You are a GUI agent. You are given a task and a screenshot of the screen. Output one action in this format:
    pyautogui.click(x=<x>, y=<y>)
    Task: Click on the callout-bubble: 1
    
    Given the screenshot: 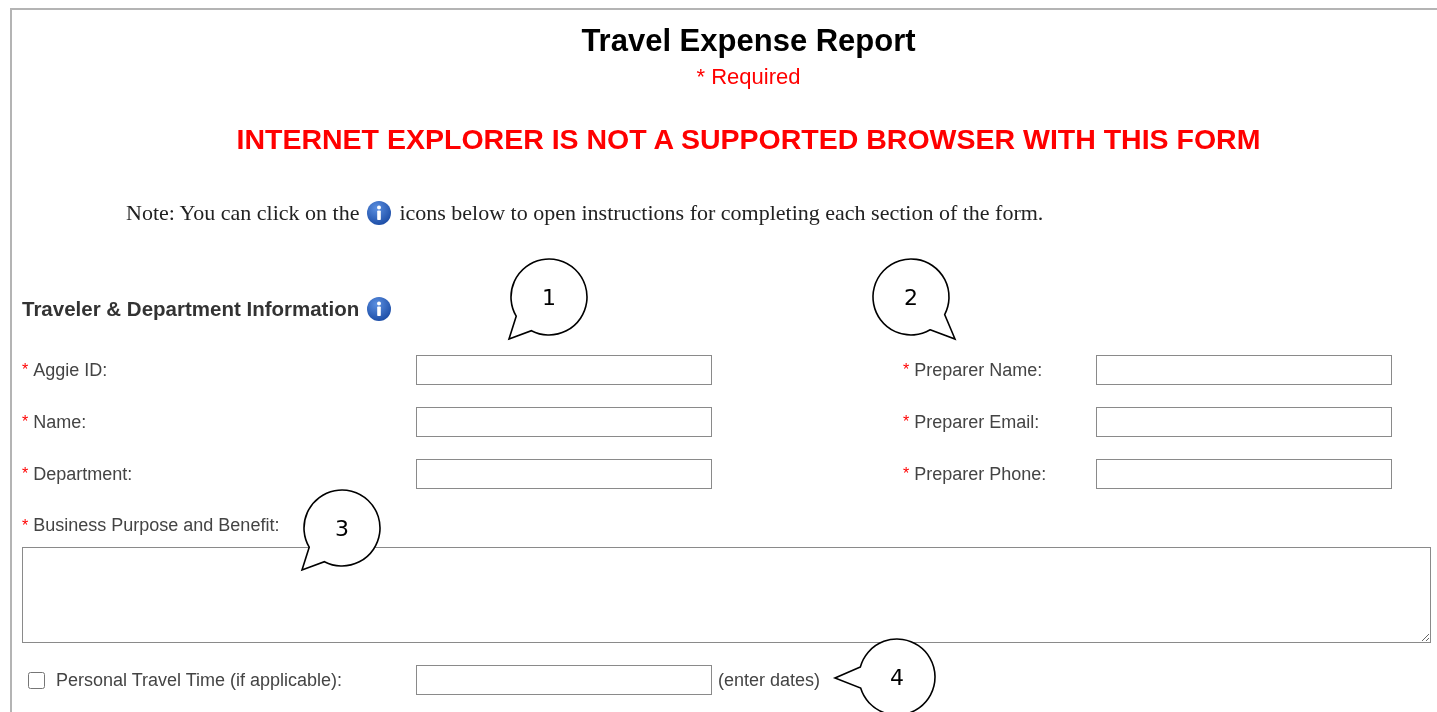 What is the action you would take?
    pyautogui.click(x=548, y=299)
    